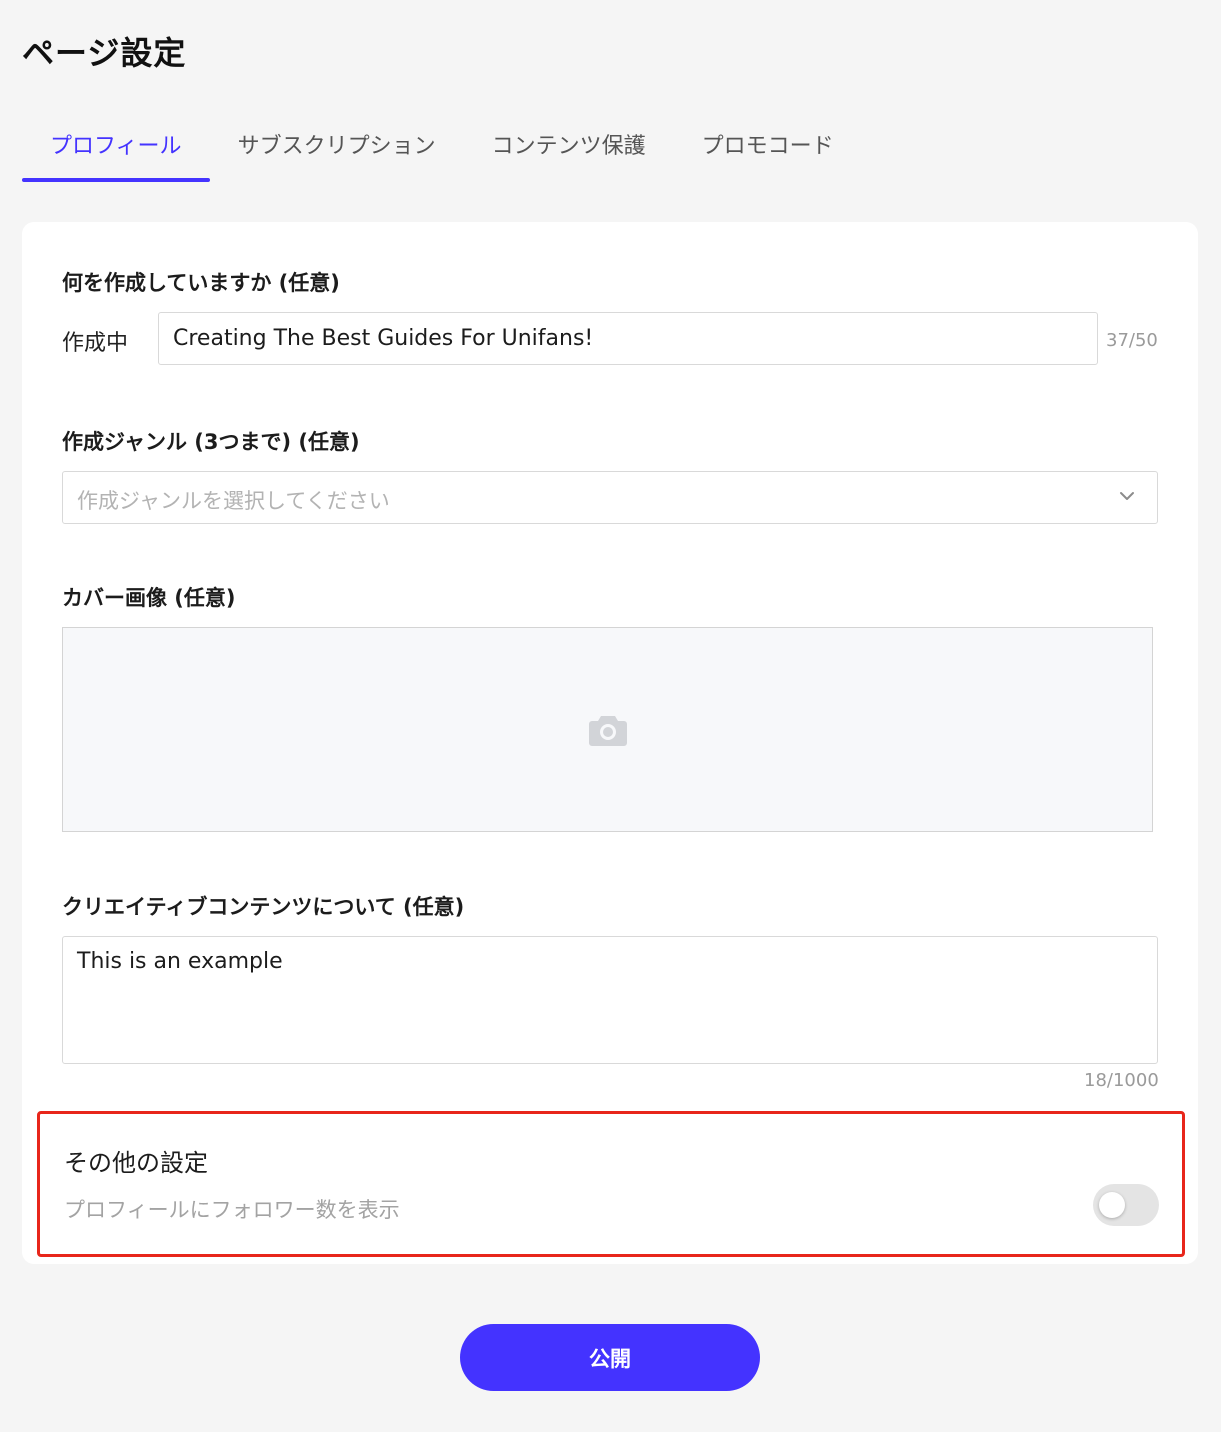 Image resolution: width=1221 pixels, height=1432 pixels. Describe the element at coordinates (610, 1000) in the screenshot. I see `about-textarea: This is an example` at that location.